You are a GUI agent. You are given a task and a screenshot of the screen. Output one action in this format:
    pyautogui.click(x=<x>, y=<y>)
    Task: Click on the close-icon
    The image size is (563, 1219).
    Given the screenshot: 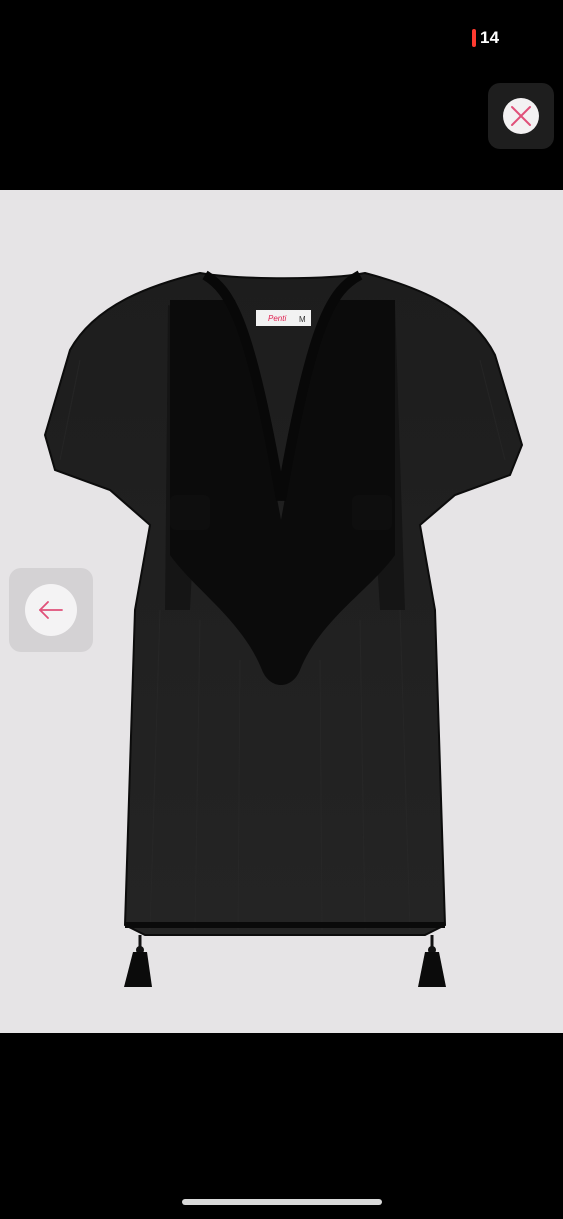 What is the action you would take?
    pyautogui.click(x=521, y=116)
    